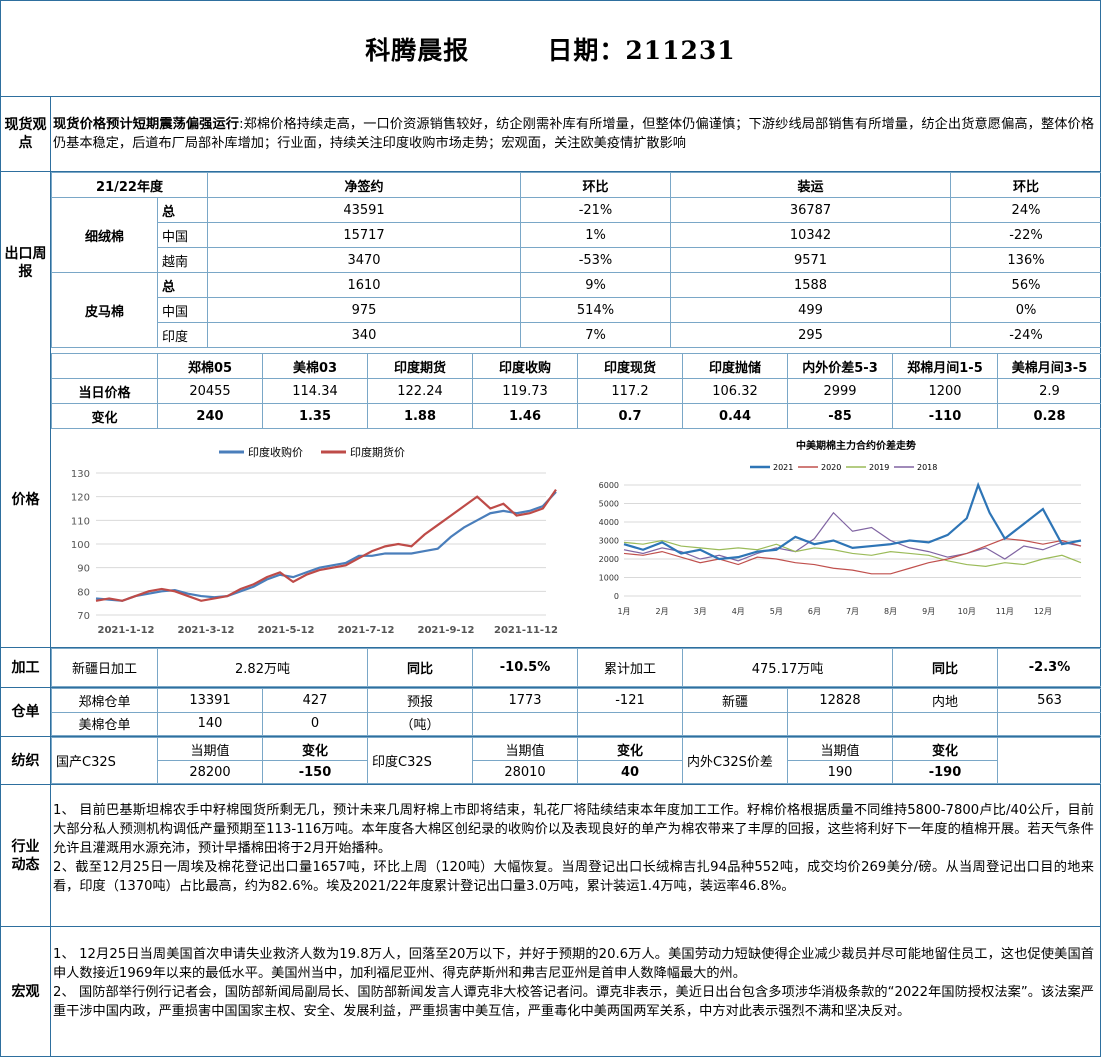 The height and width of the screenshot is (1057, 1101). Describe the element at coordinates (616, 596) in the screenshot. I see `chart2-y-tick: 0` at that location.